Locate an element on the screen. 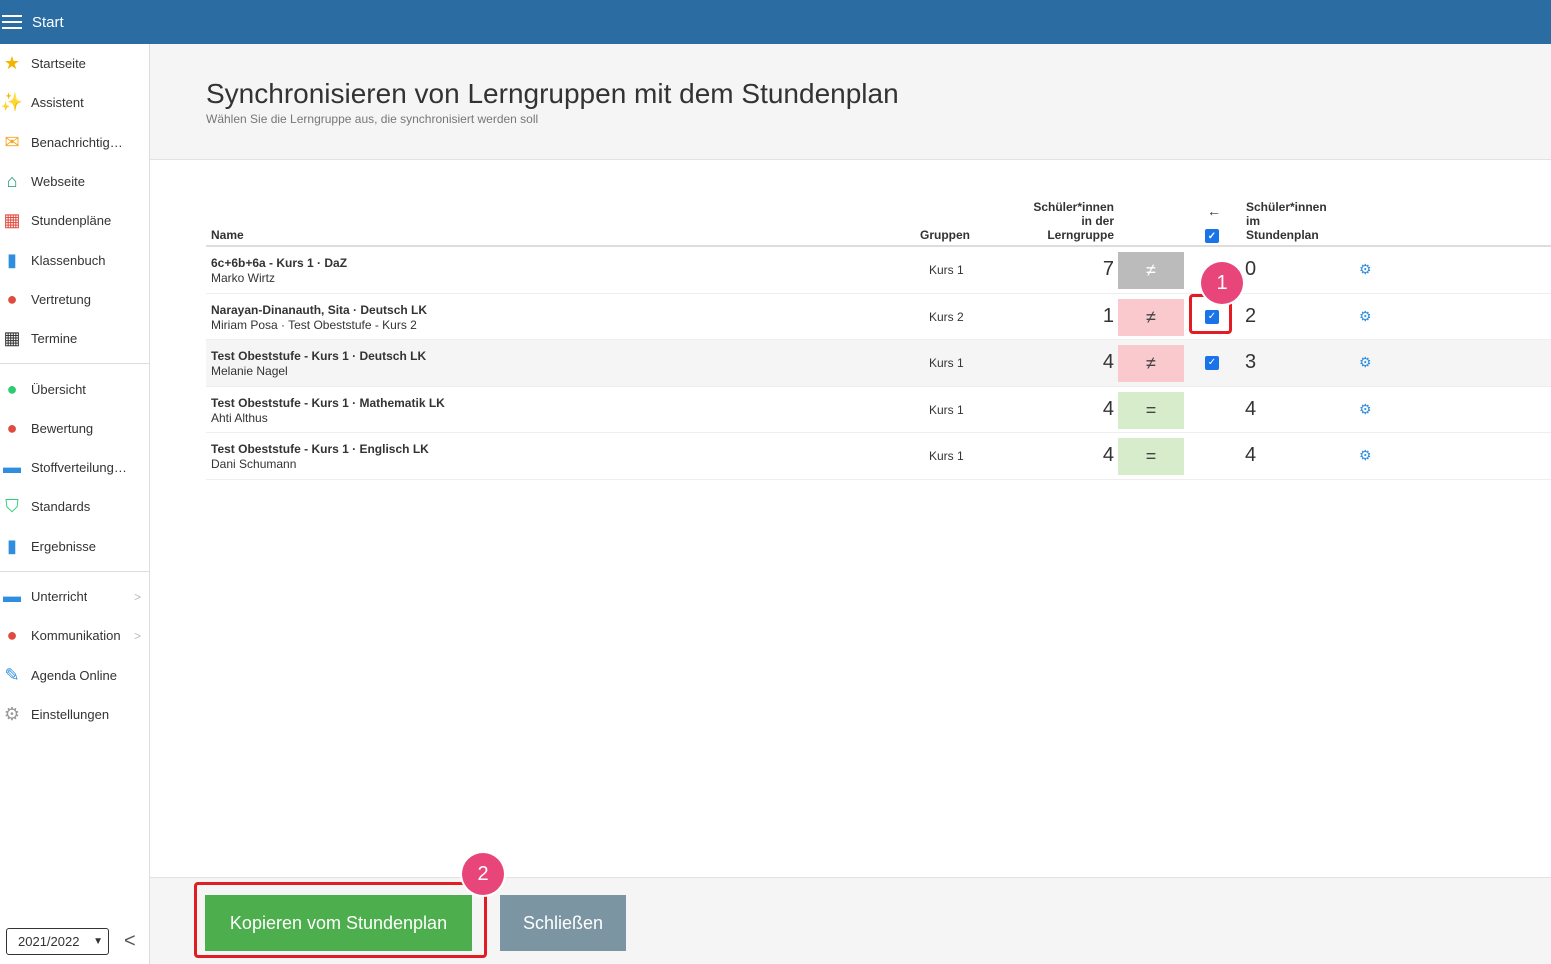 The image size is (1551, 964). col-header-groups: Gruppen is located at coordinates (945, 235).